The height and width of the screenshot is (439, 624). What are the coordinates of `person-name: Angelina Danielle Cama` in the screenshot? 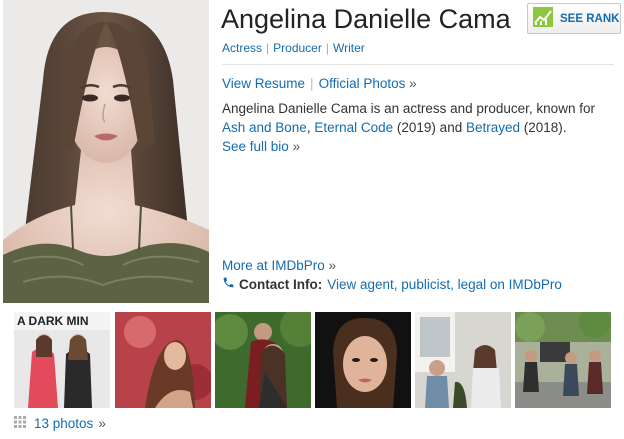 It's located at (366, 19).